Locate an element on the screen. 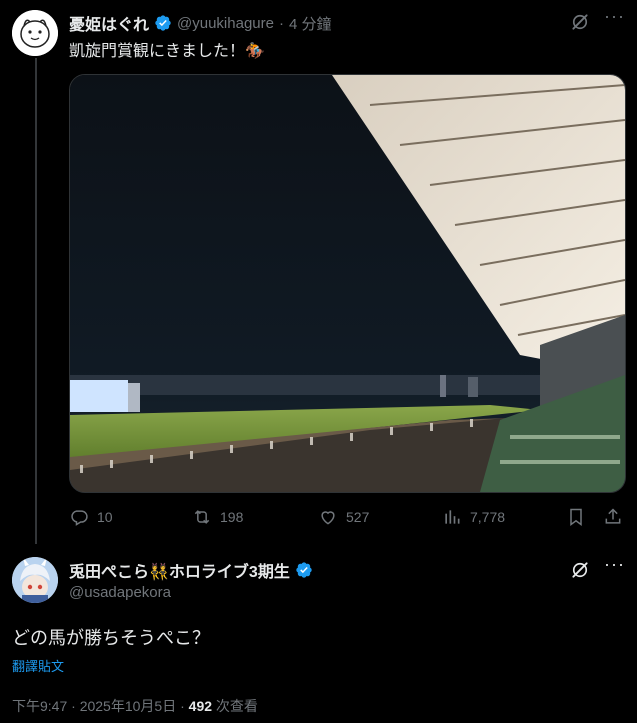 The width and height of the screenshot is (637, 723). views-count: 492 is located at coordinates (200, 706).